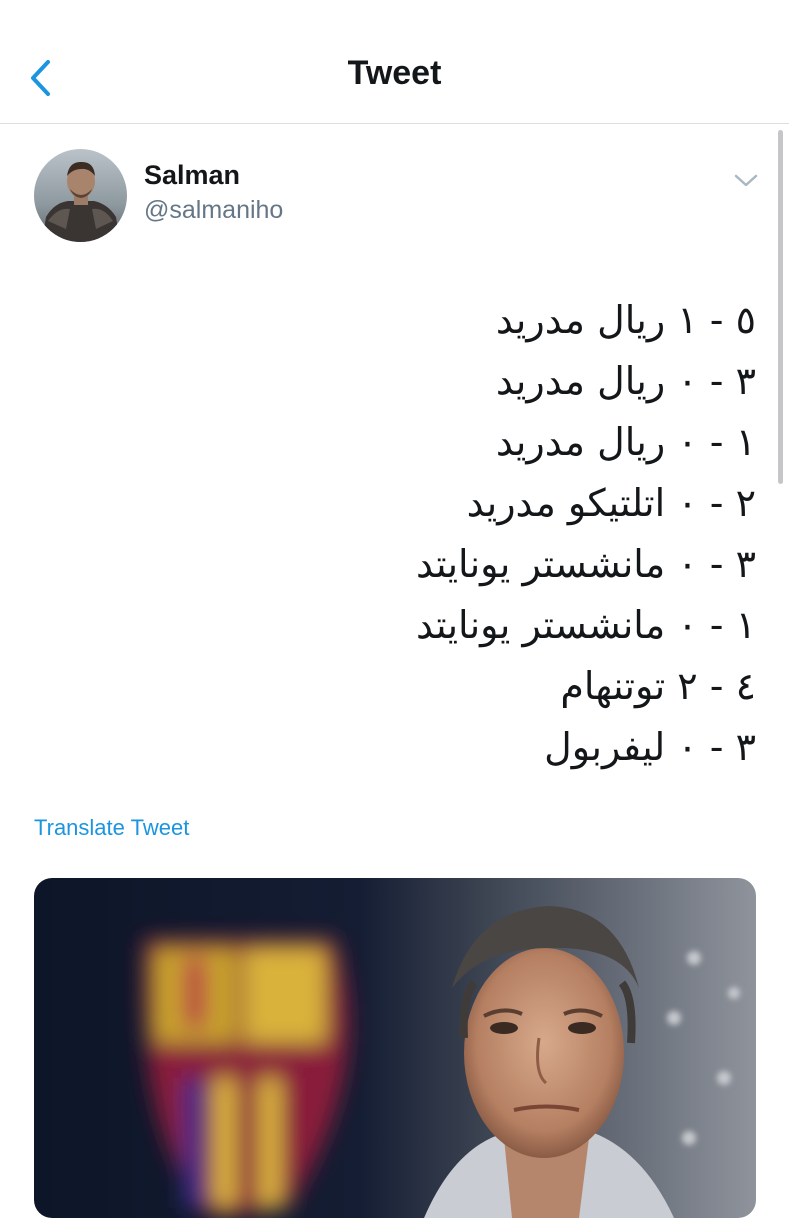  I want to click on scrollbar, so click(780, 307).